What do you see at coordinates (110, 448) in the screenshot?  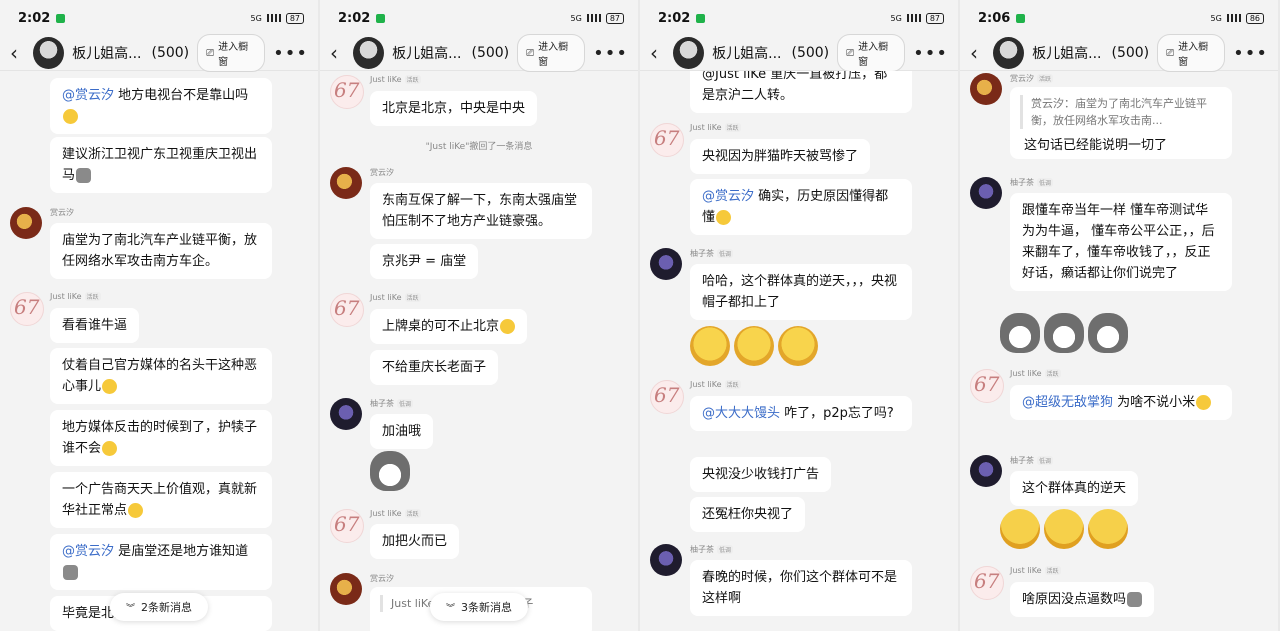 I see `rofl-emoji-icon` at bounding box center [110, 448].